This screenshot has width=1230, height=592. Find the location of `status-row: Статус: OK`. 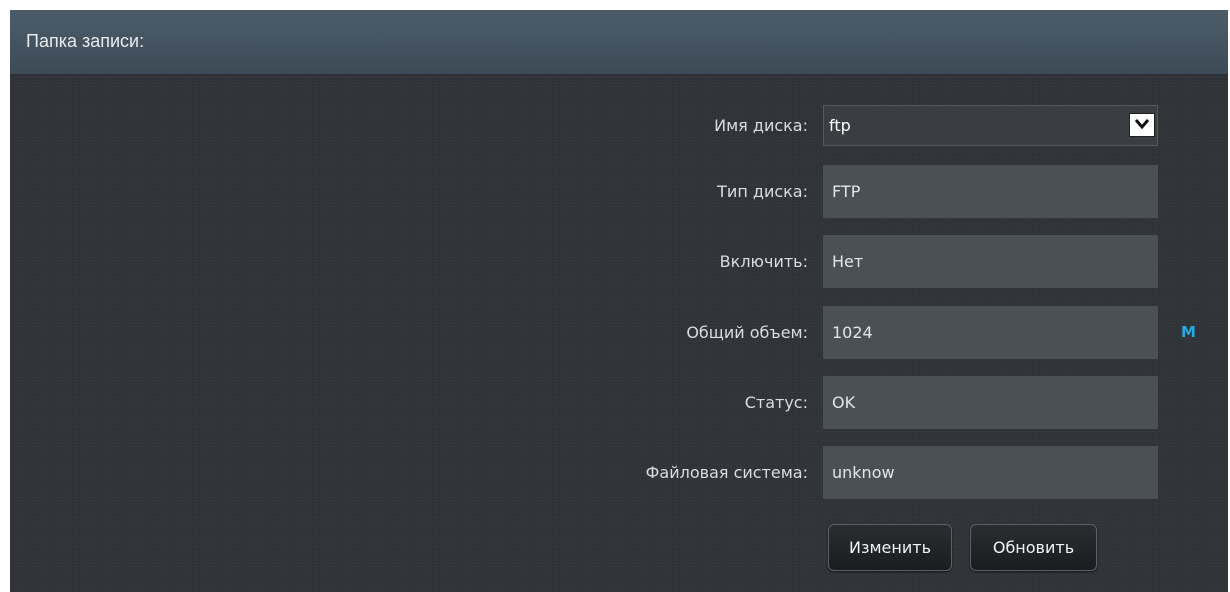

status-row: Статус: OK is located at coordinates (619, 402).